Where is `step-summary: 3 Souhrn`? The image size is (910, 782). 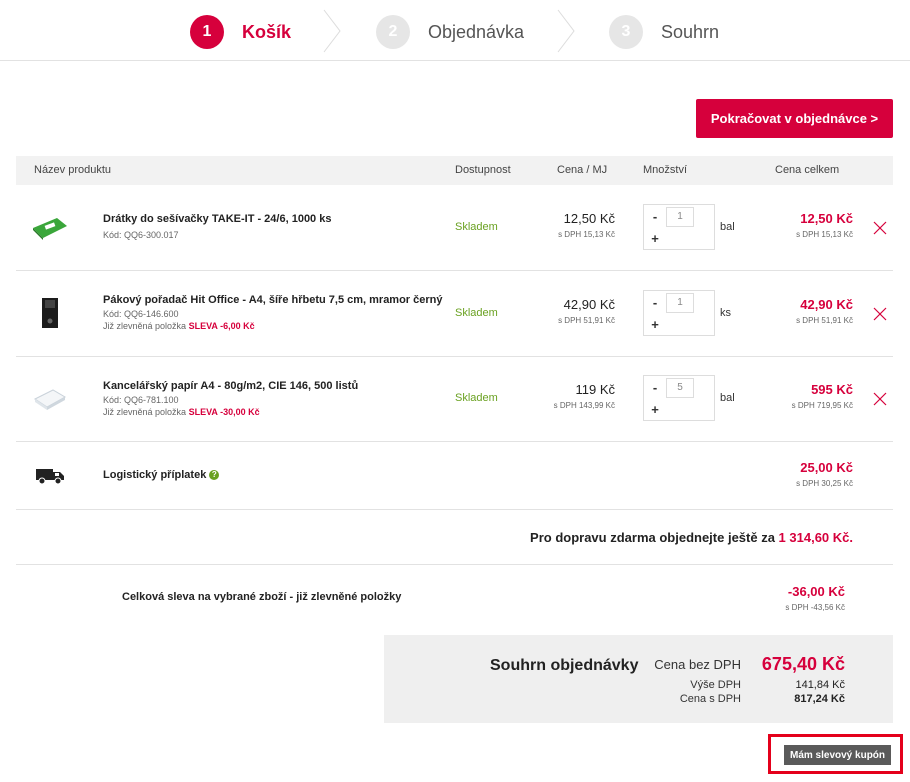
step-summary: 3 Souhrn is located at coordinates (664, 32).